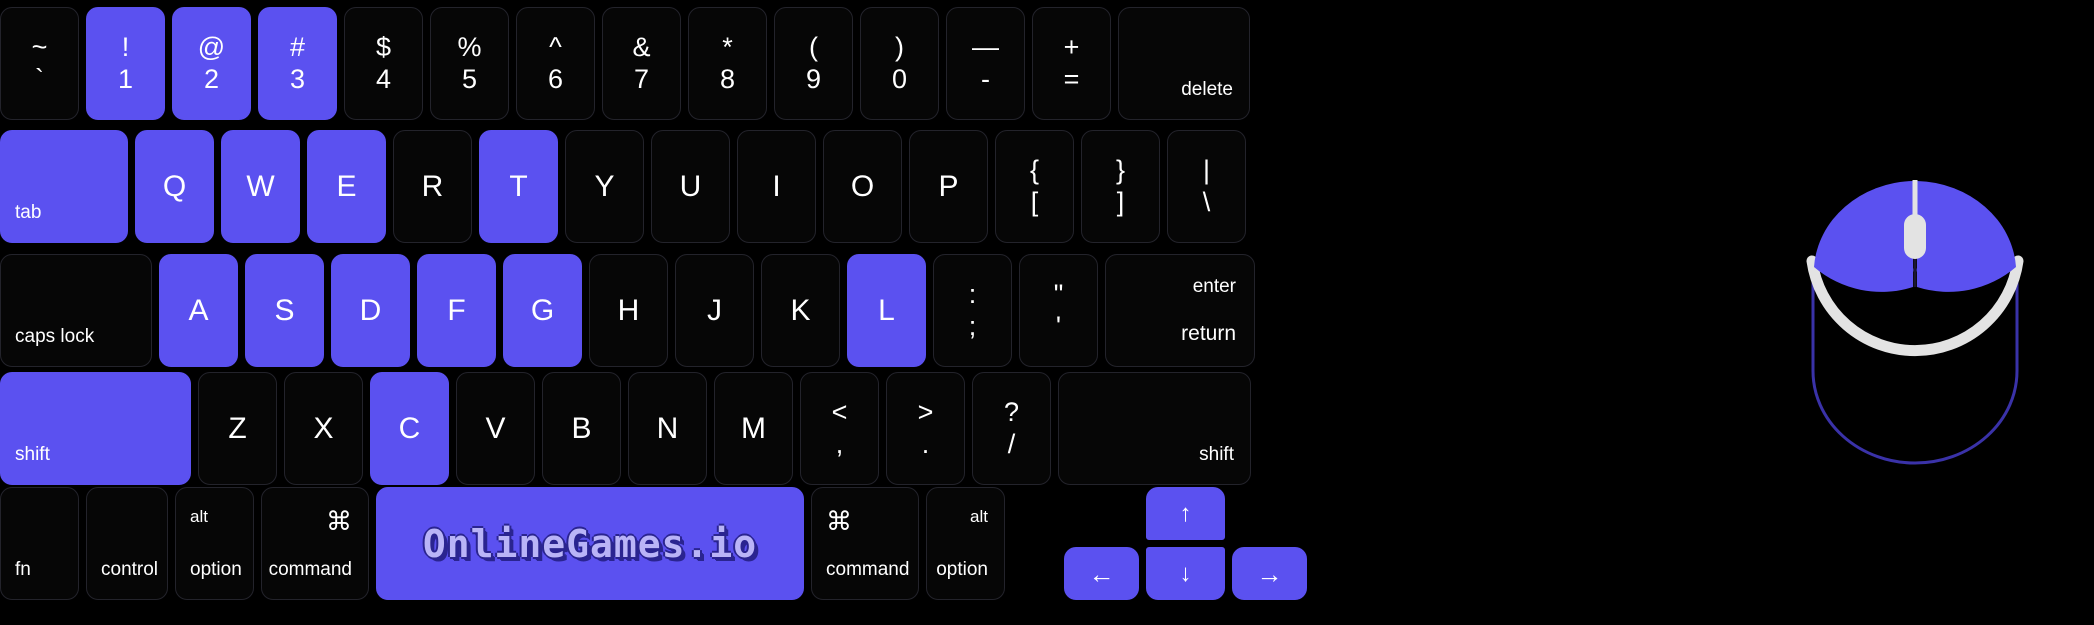  What do you see at coordinates (1214, 286) in the screenshot?
I see `key-return-enter-label: enter` at bounding box center [1214, 286].